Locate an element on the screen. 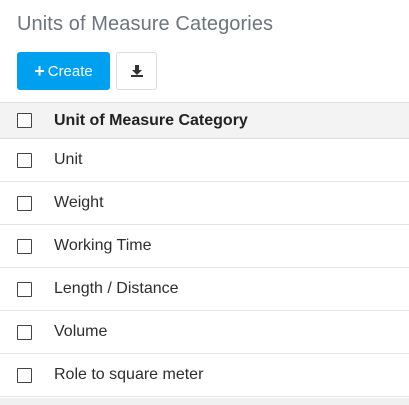 Image resolution: width=409 pixels, height=405 pixels. page-title: Units of Measure Categories is located at coordinates (145, 24).